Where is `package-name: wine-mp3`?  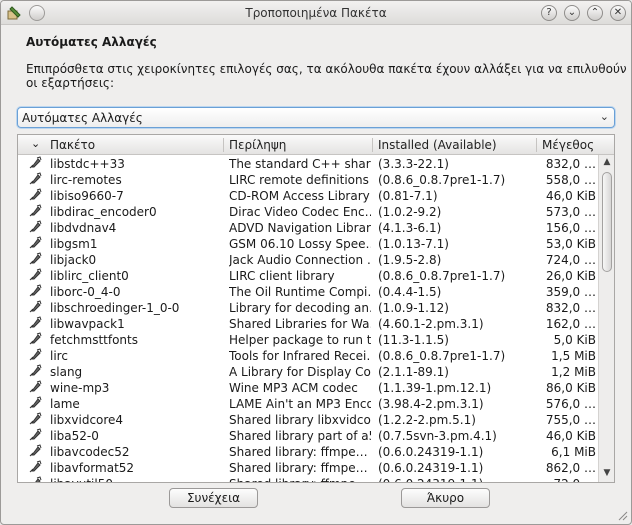
package-name: wine-mp3 is located at coordinates (80, 388).